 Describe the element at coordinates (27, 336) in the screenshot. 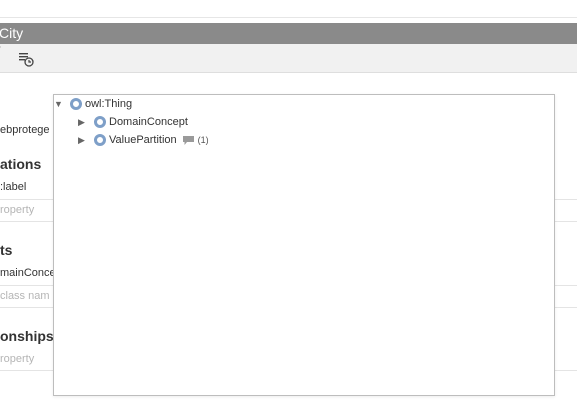

I see `relationships-heading: onships` at that location.